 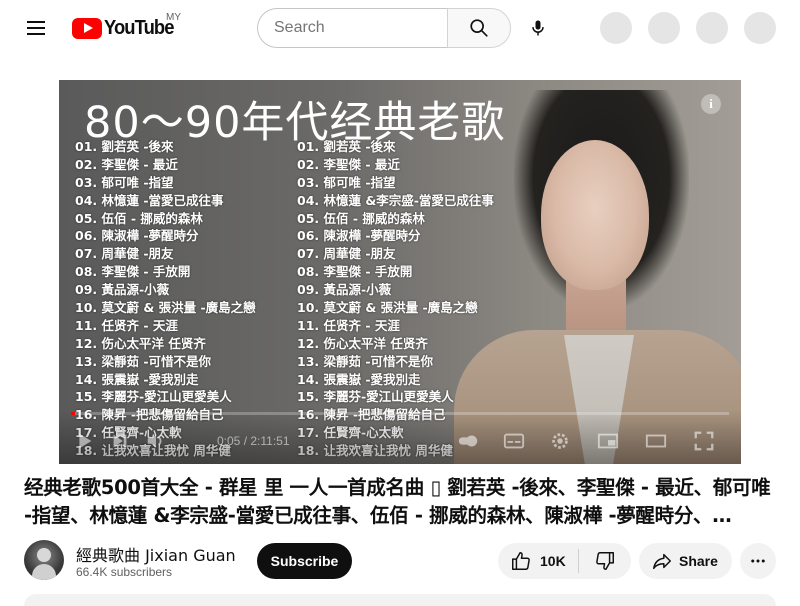 I want to click on more-actions-button, so click(x=758, y=561).